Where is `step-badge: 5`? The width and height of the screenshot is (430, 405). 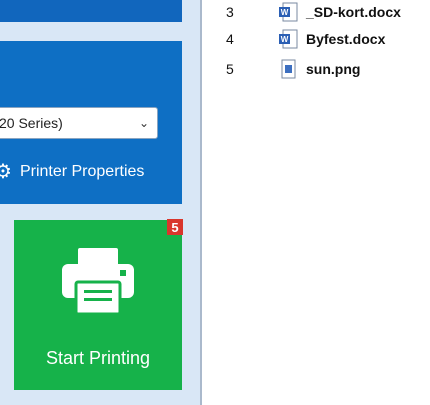 step-badge: 5 is located at coordinates (175, 227).